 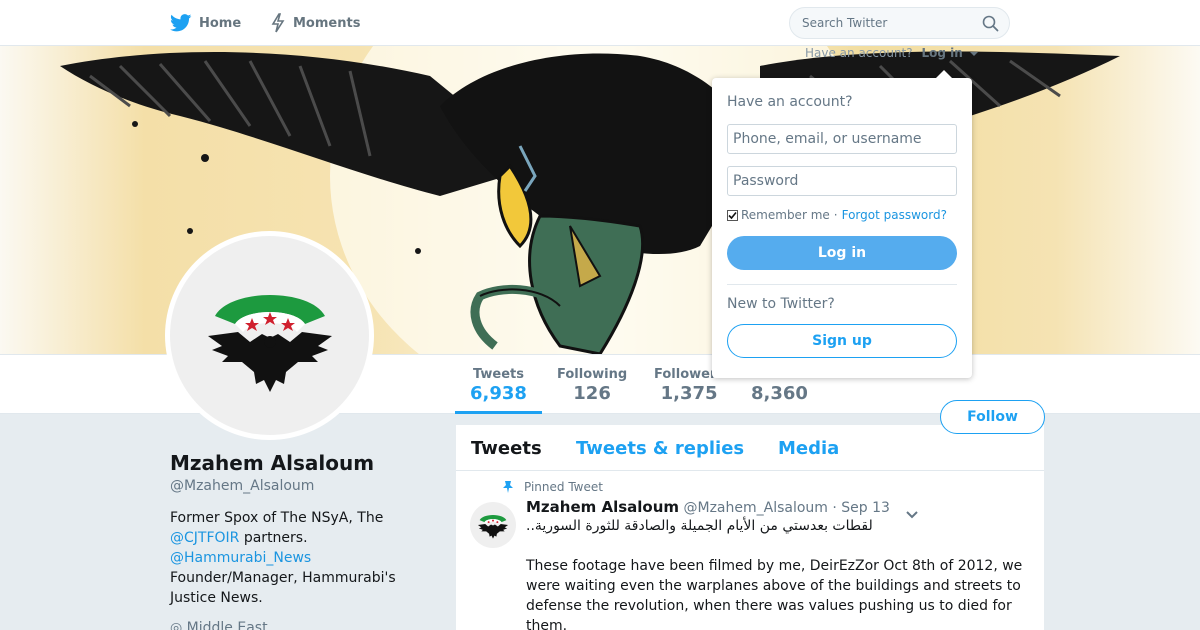 I want to click on search-box, so click(x=899, y=23).